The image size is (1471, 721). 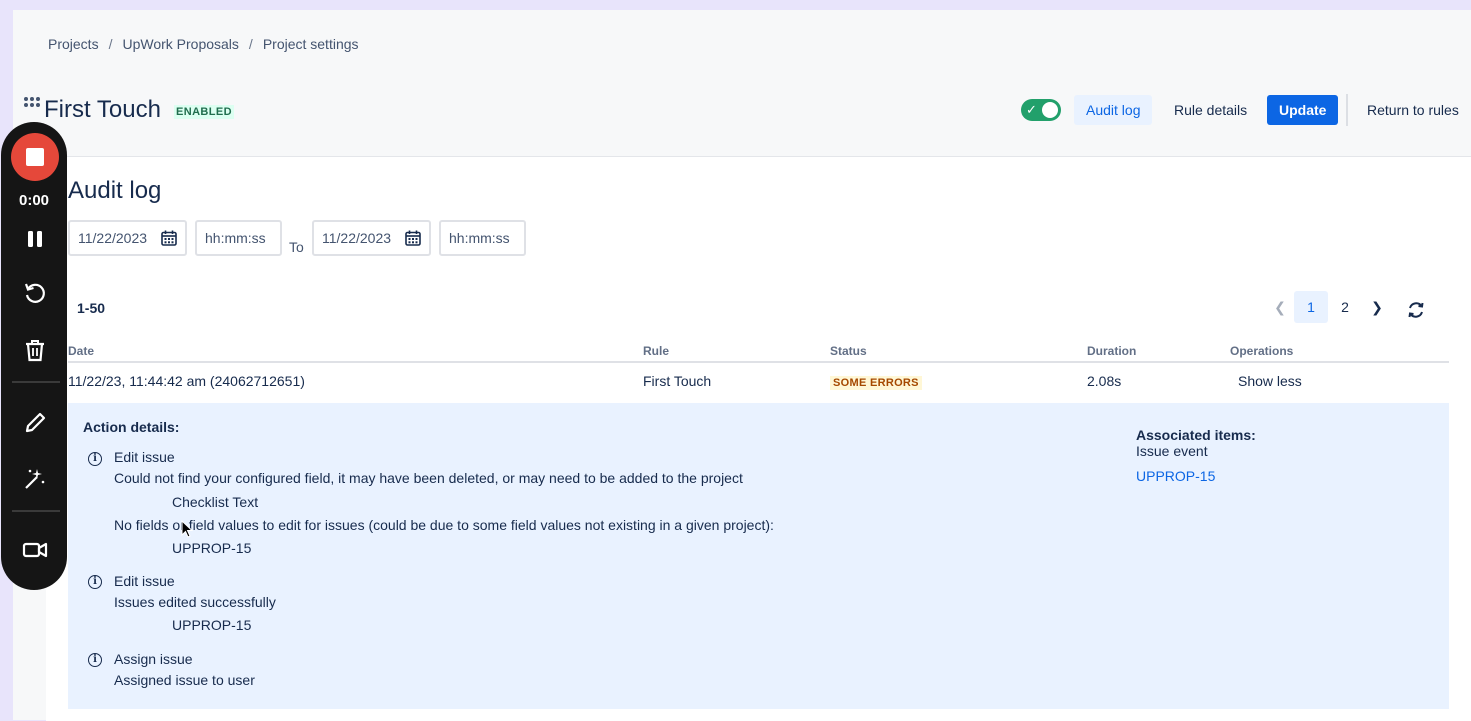 What do you see at coordinates (153, 659) in the screenshot?
I see `action-name: Assign issue` at bounding box center [153, 659].